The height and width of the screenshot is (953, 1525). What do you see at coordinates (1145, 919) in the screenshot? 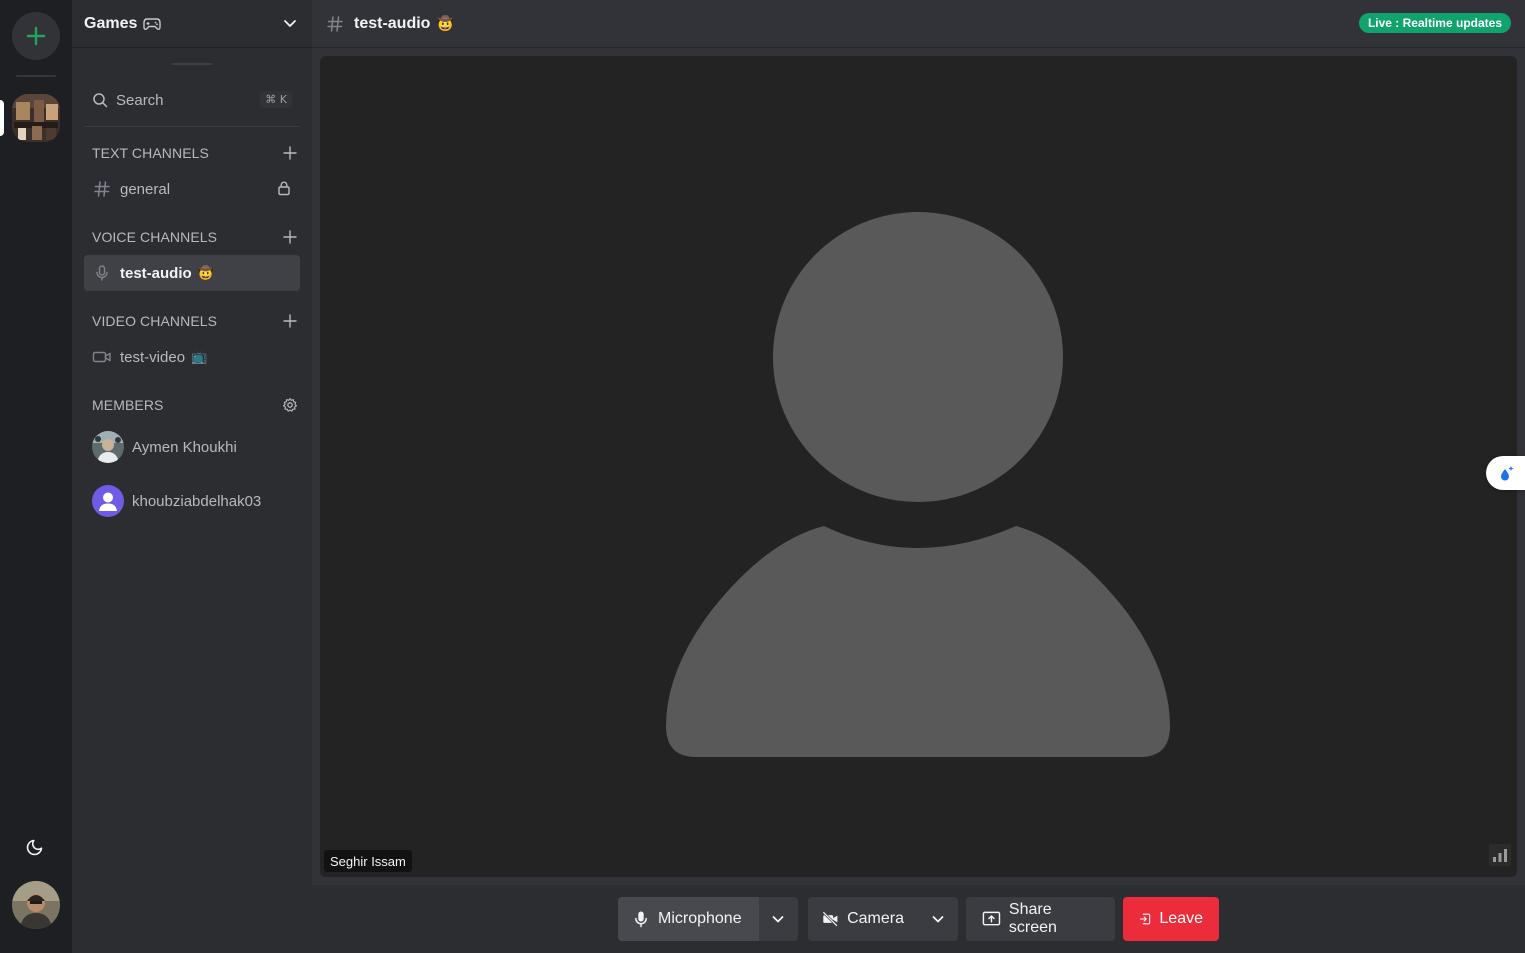
I see `leave-icon` at bounding box center [1145, 919].